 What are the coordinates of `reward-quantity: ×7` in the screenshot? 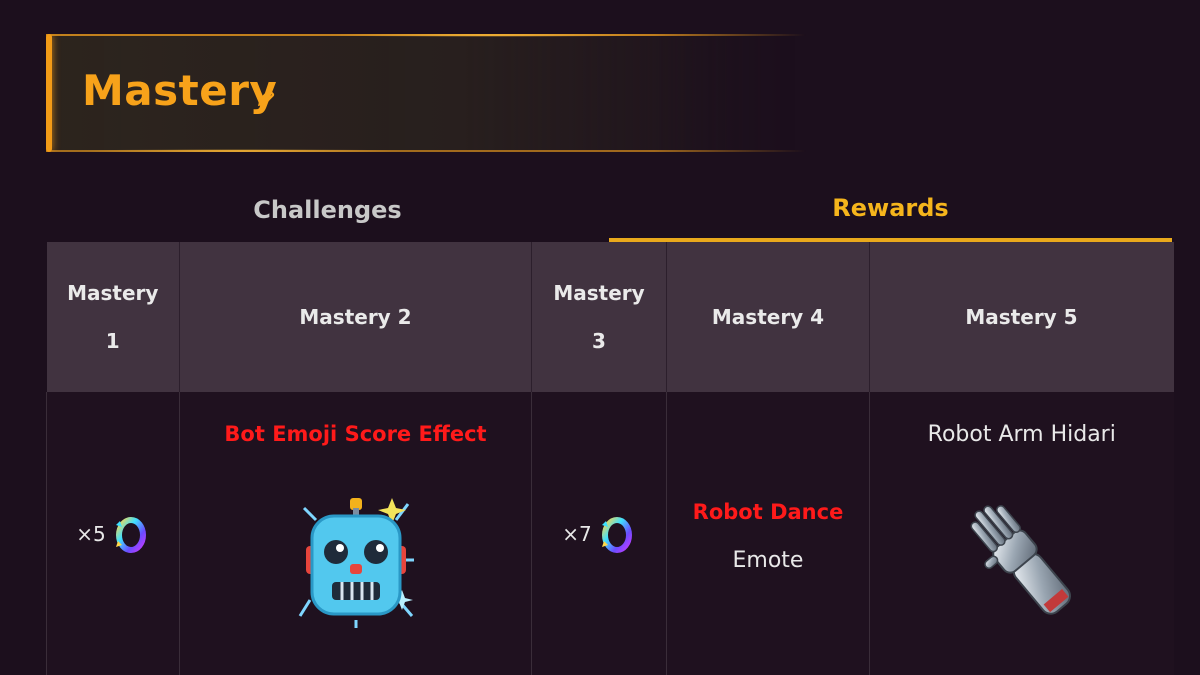 It's located at (577, 533).